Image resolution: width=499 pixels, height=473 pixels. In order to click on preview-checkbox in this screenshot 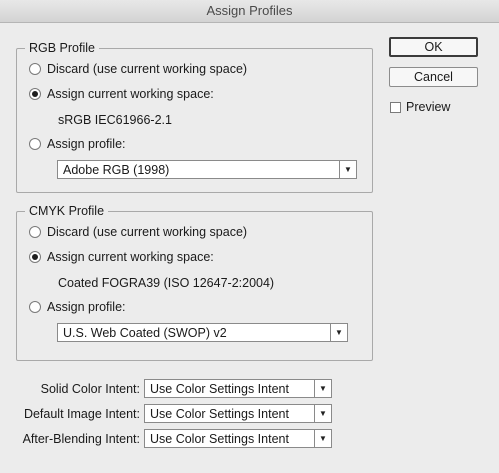, I will do `click(395, 107)`.